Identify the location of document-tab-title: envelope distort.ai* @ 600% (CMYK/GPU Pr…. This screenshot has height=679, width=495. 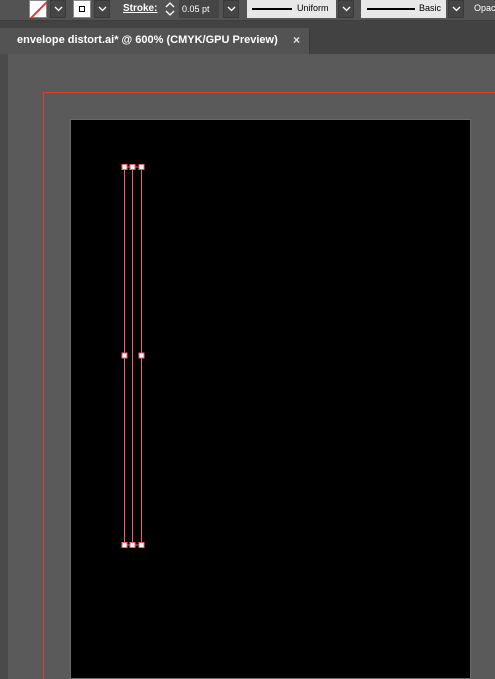
(147, 40).